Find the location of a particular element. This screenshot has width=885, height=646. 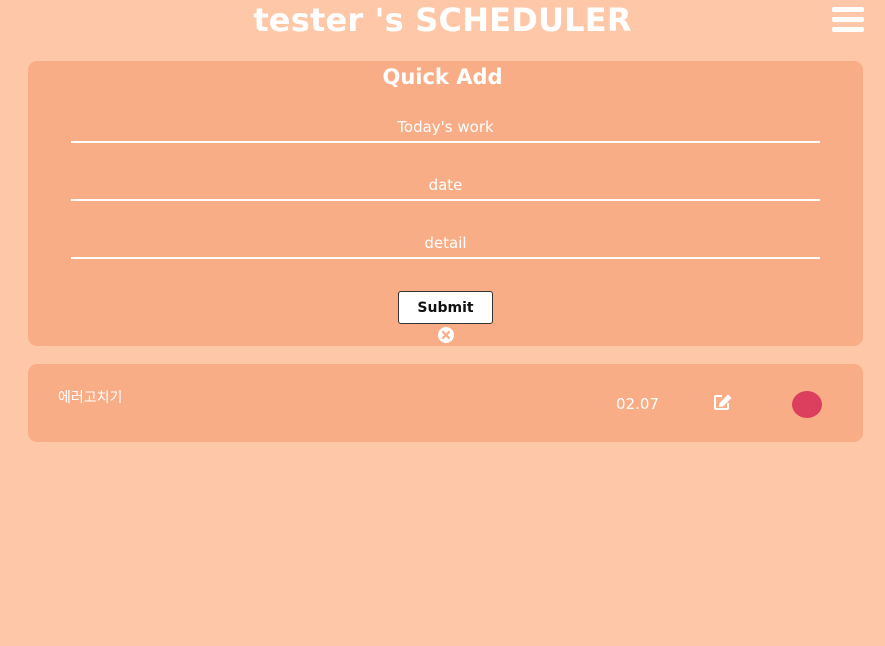

edit-icon is located at coordinates (723, 402).